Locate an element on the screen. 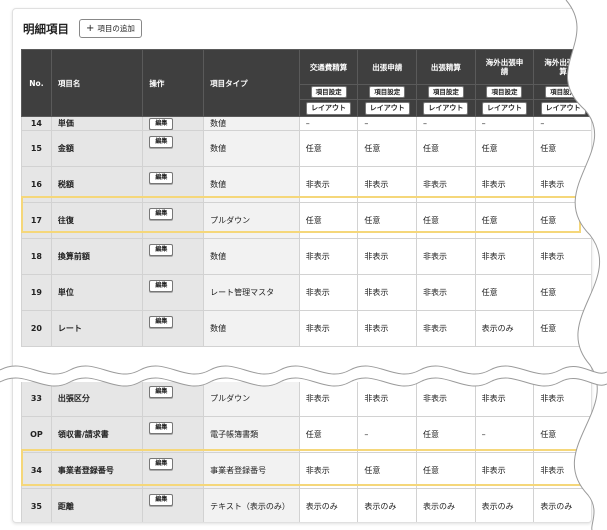  col-header-type: 項目タイプ is located at coordinates (251, 83).